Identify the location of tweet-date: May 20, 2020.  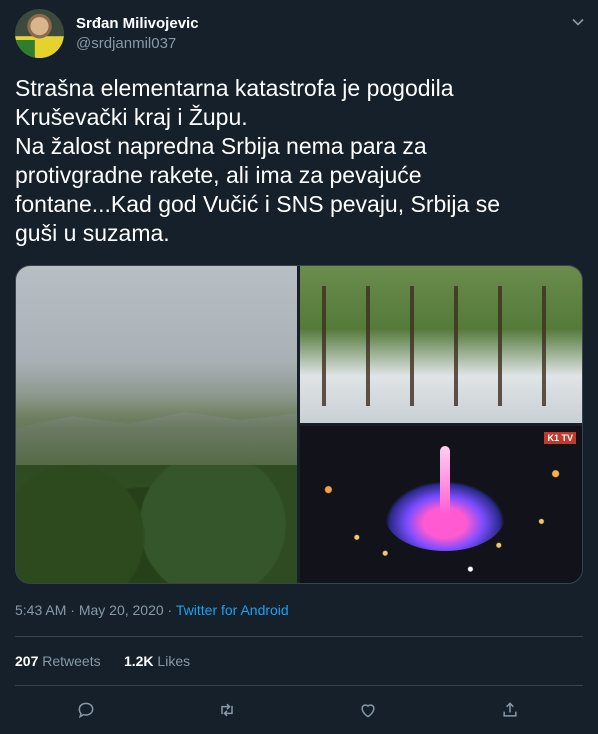
(121, 610).